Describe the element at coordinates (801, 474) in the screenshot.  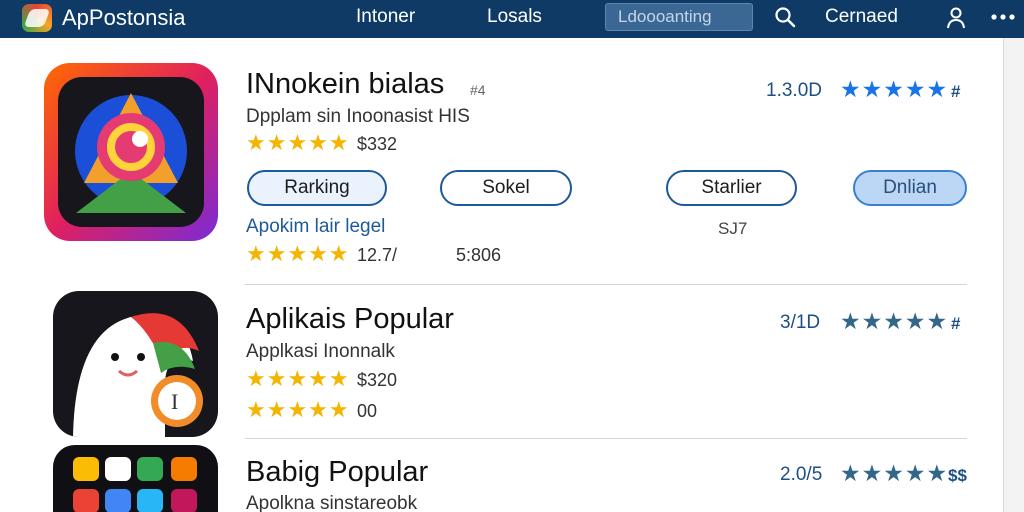
I see `rating-value: 2.0/5` at that location.